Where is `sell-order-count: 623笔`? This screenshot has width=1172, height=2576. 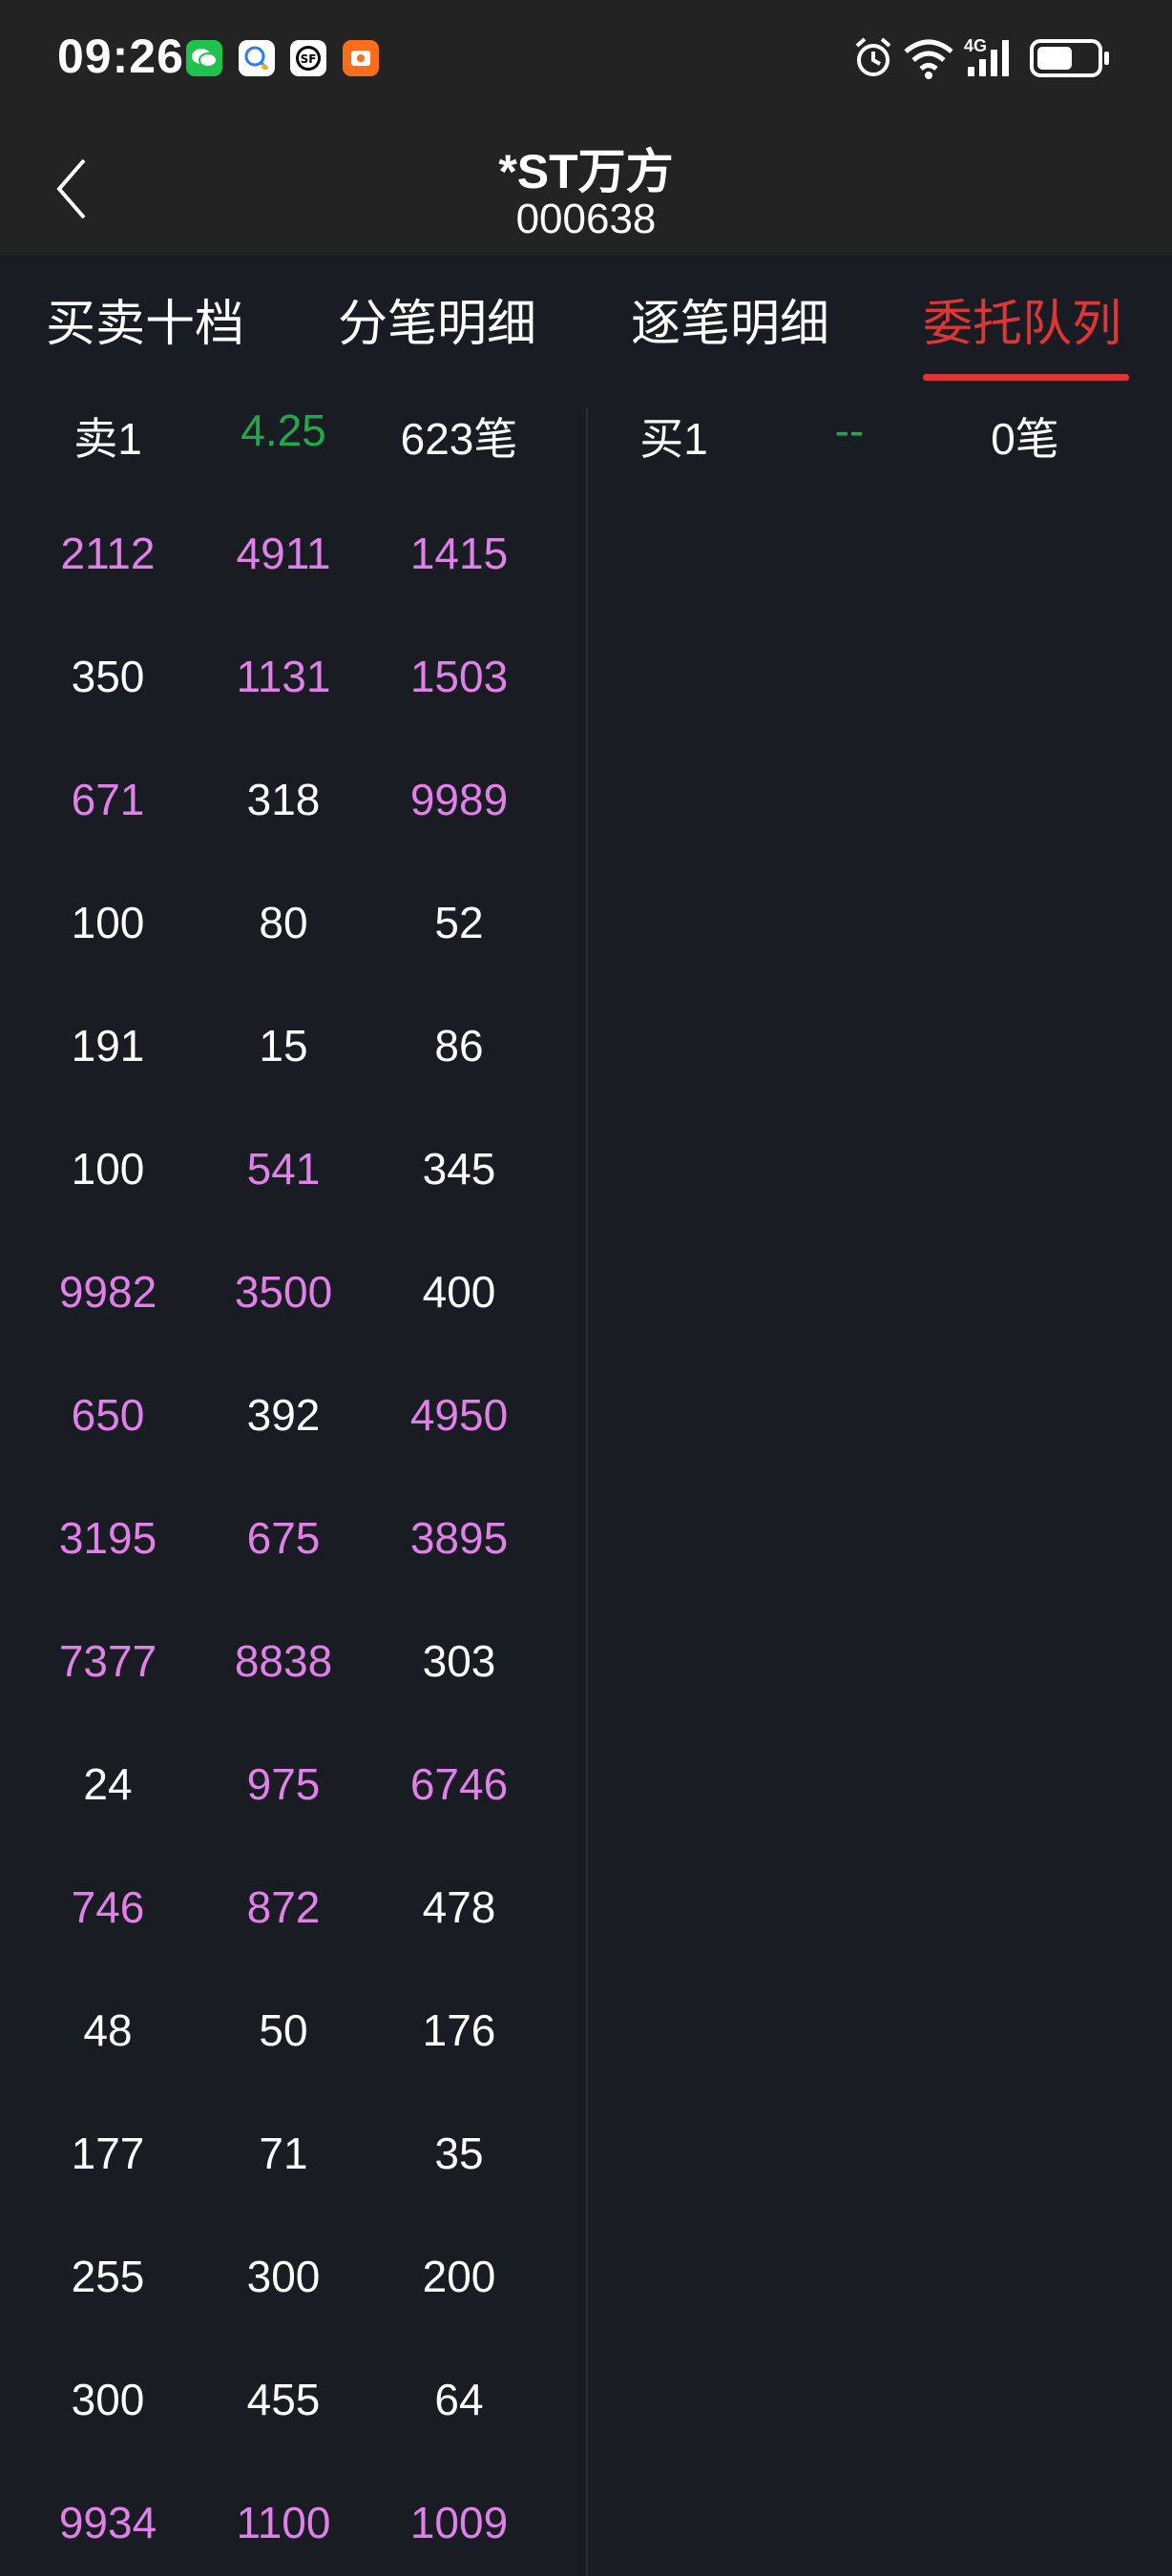 sell-order-count: 623笔 is located at coordinates (459, 439).